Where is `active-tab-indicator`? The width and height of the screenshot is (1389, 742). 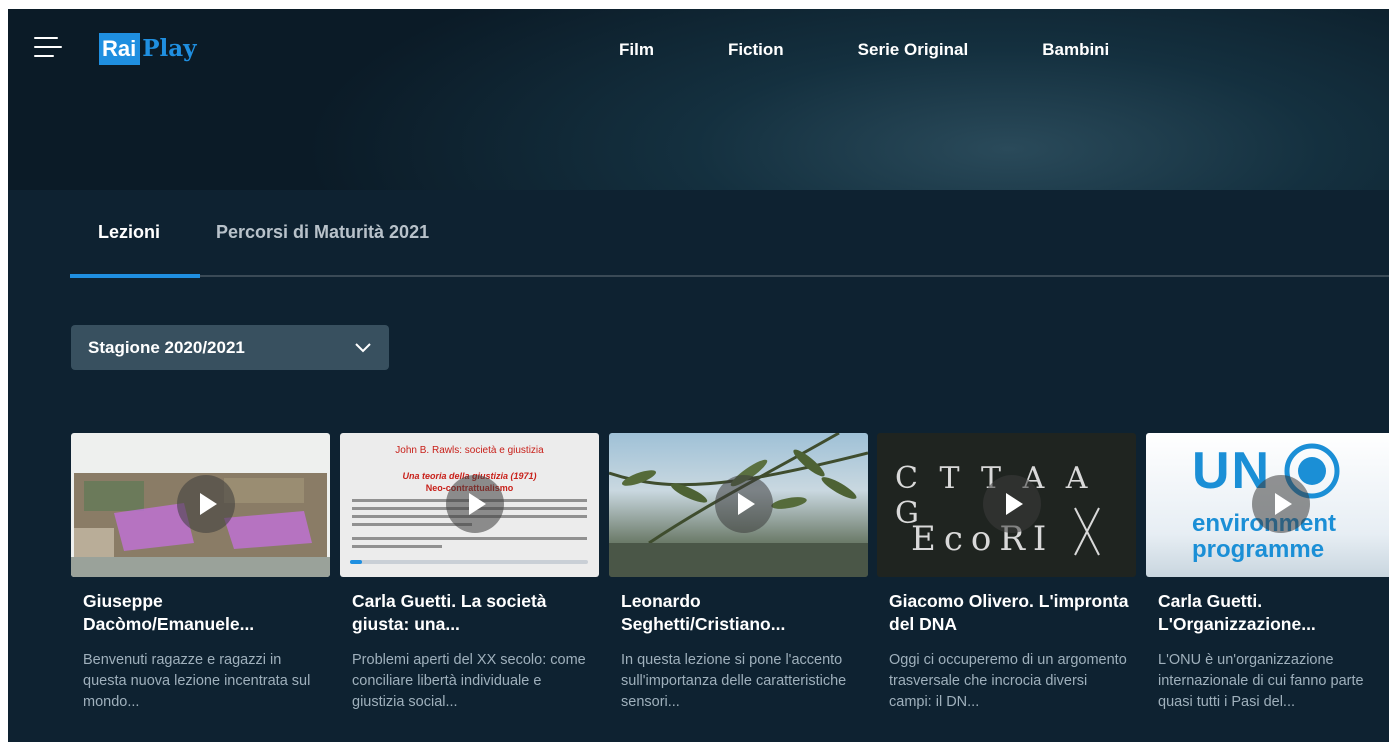
active-tab-indicator is located at coordinates (135, 276).